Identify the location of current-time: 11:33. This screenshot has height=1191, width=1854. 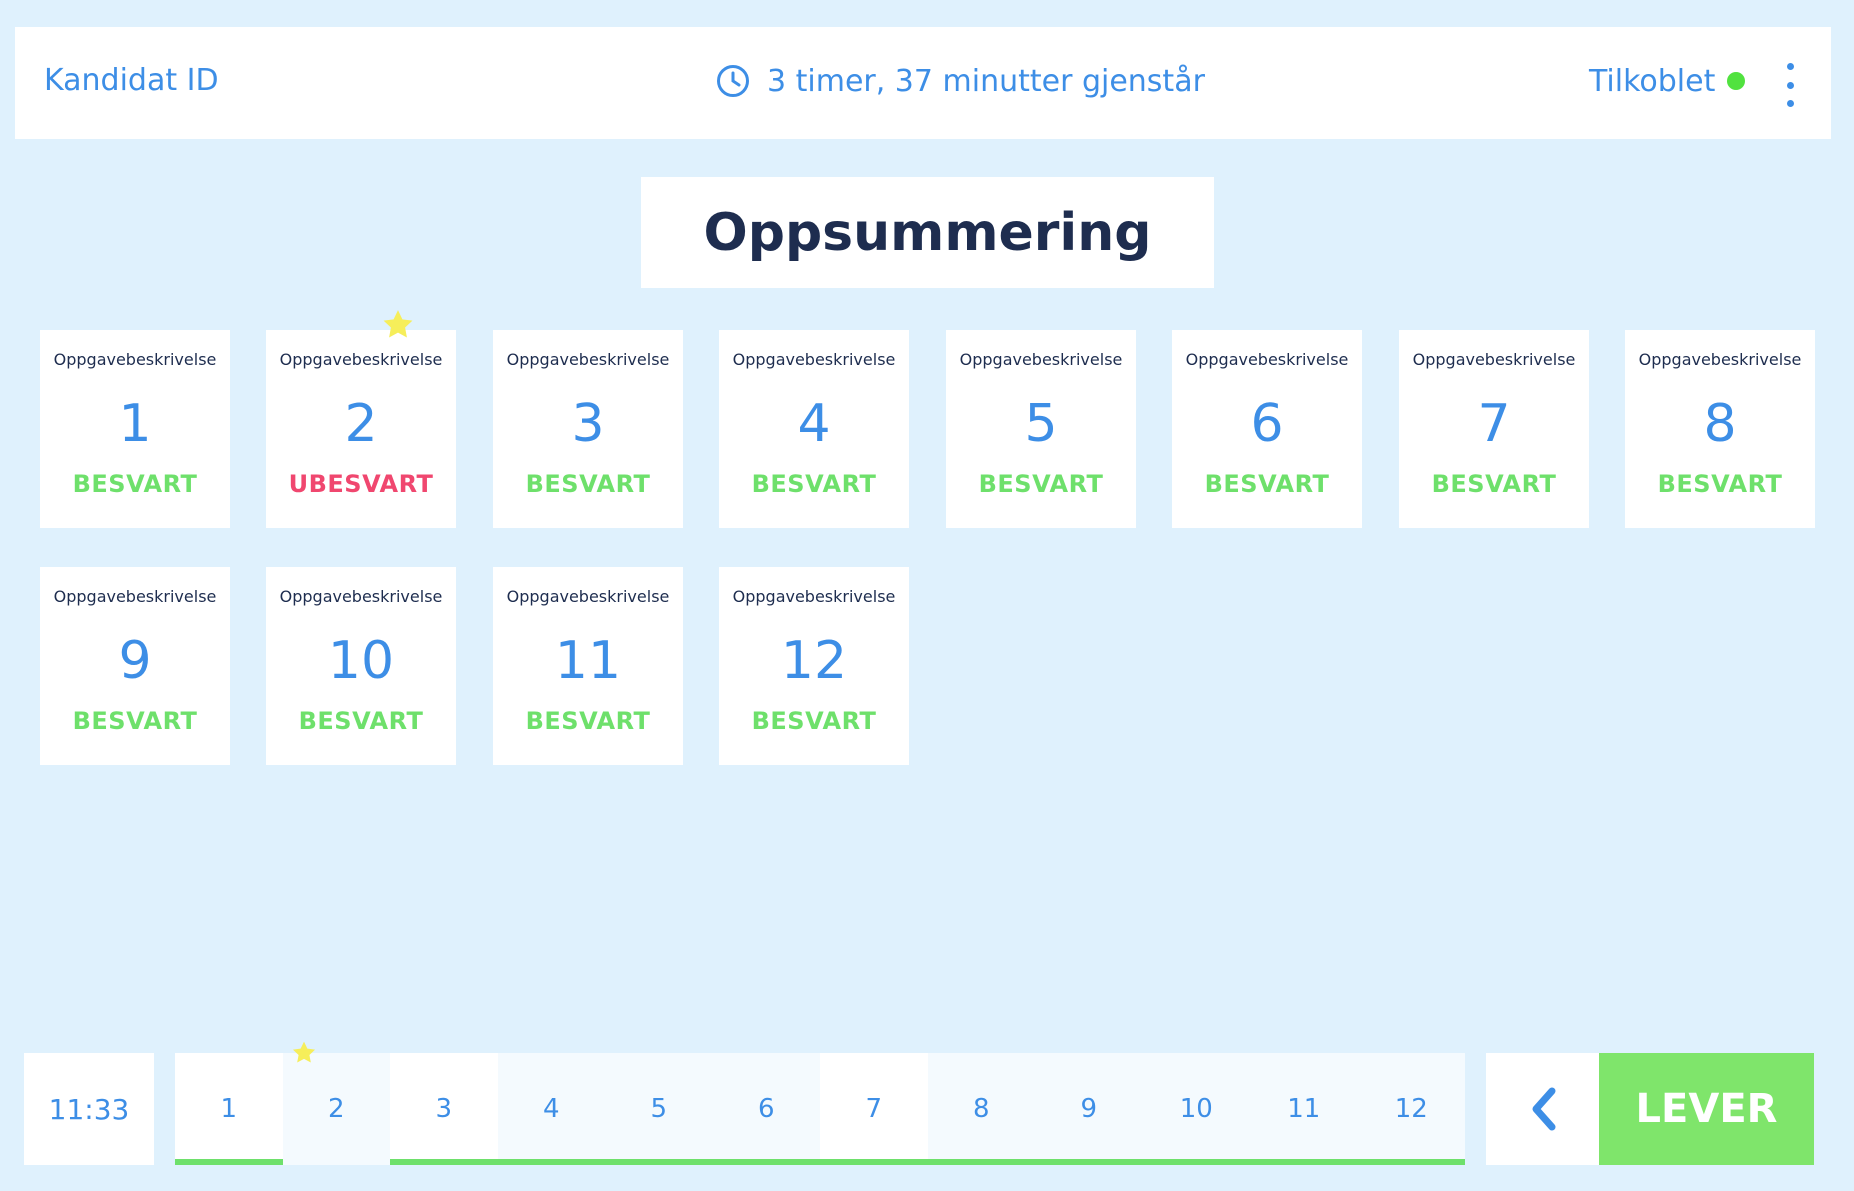
(89, 1109).